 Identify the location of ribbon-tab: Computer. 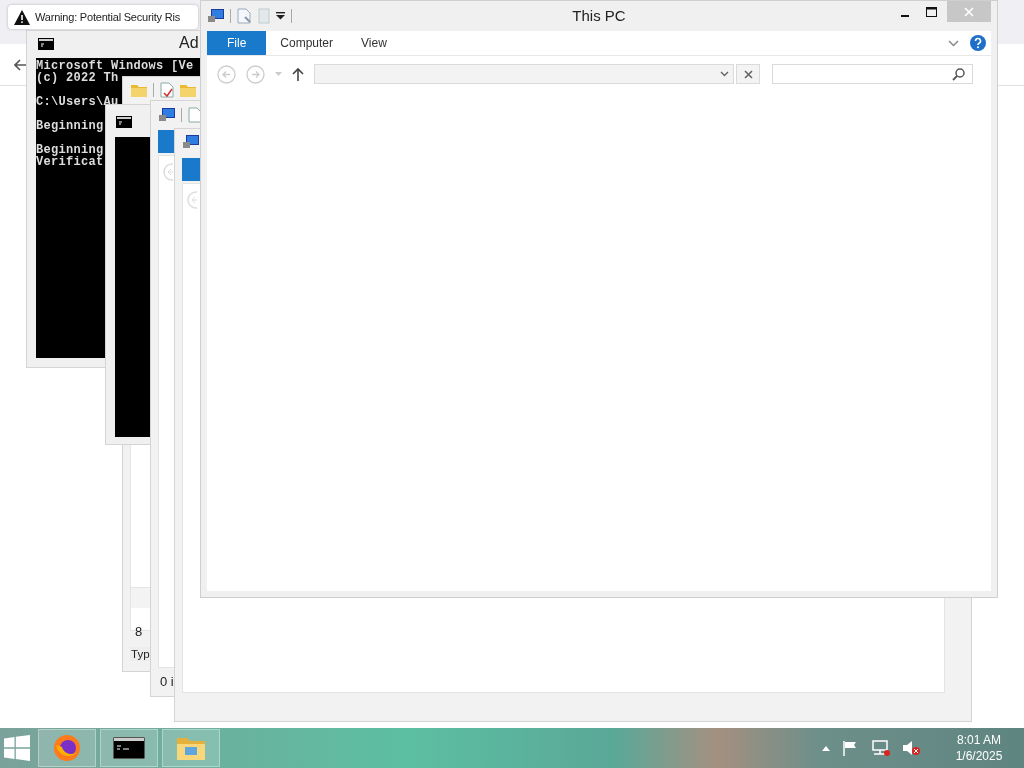
(307, 43).